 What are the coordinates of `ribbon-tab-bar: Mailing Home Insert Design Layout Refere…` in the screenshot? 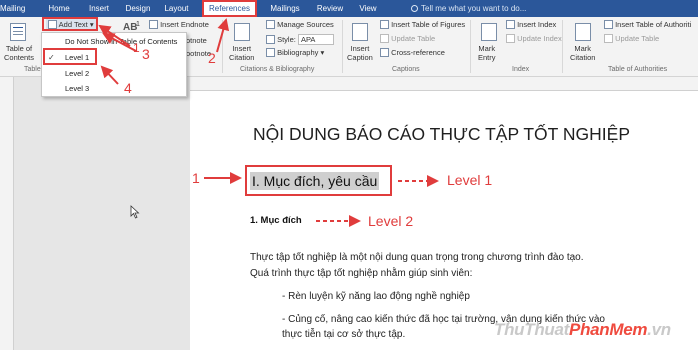 It's located at (349, 8).